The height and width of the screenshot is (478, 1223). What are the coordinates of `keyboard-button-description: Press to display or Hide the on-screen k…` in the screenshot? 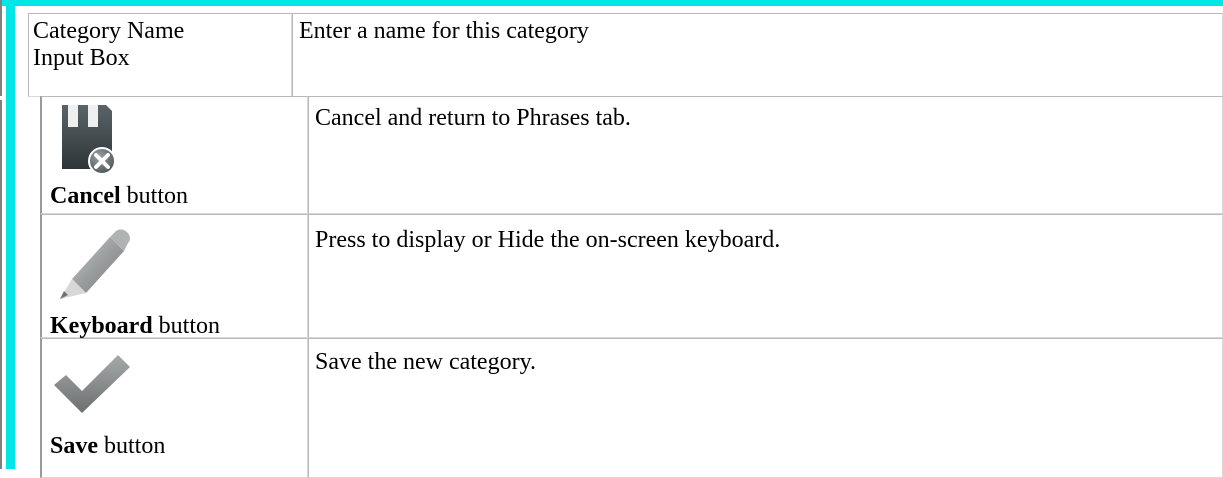 It's located at (548, 240).